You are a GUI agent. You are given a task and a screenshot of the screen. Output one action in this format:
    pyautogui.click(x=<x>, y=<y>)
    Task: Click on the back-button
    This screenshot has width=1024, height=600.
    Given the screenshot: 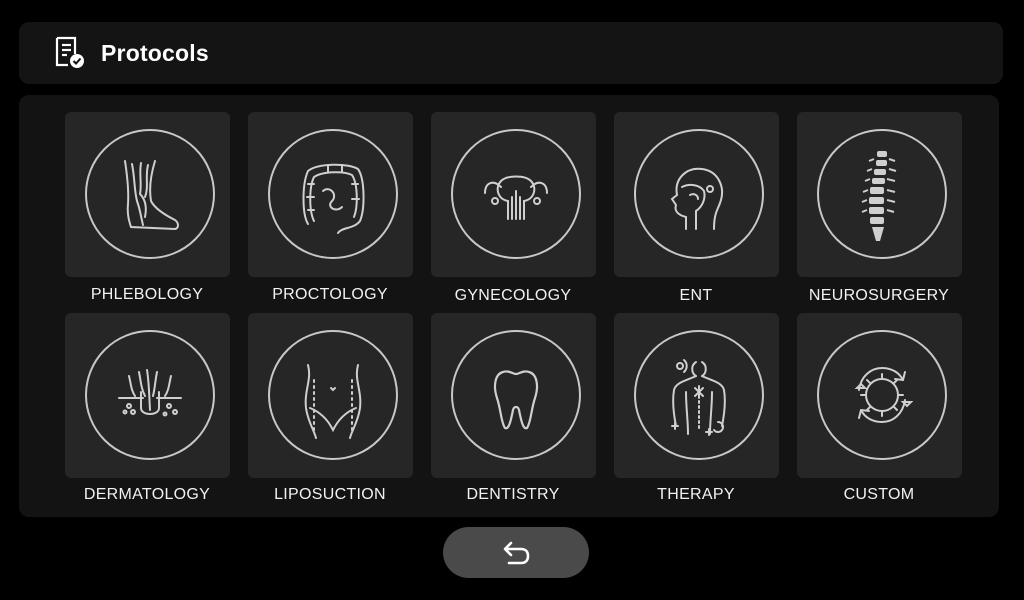 What is the action you would take?
    pyautogui.click(x=516, y=552)
    